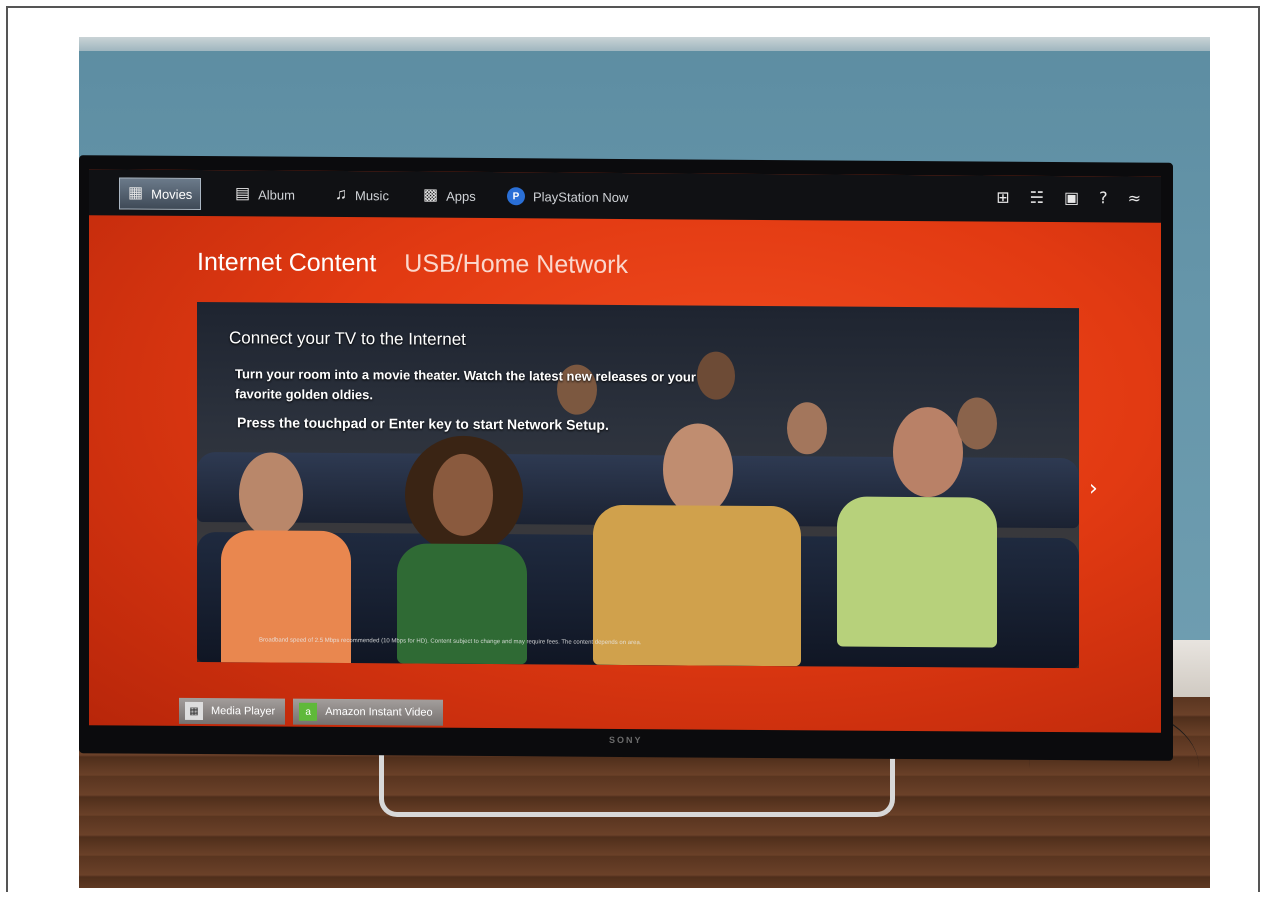 The width and height of the screenshot is (1266, 898). I want to click on crown-molding, so click(644, 44).